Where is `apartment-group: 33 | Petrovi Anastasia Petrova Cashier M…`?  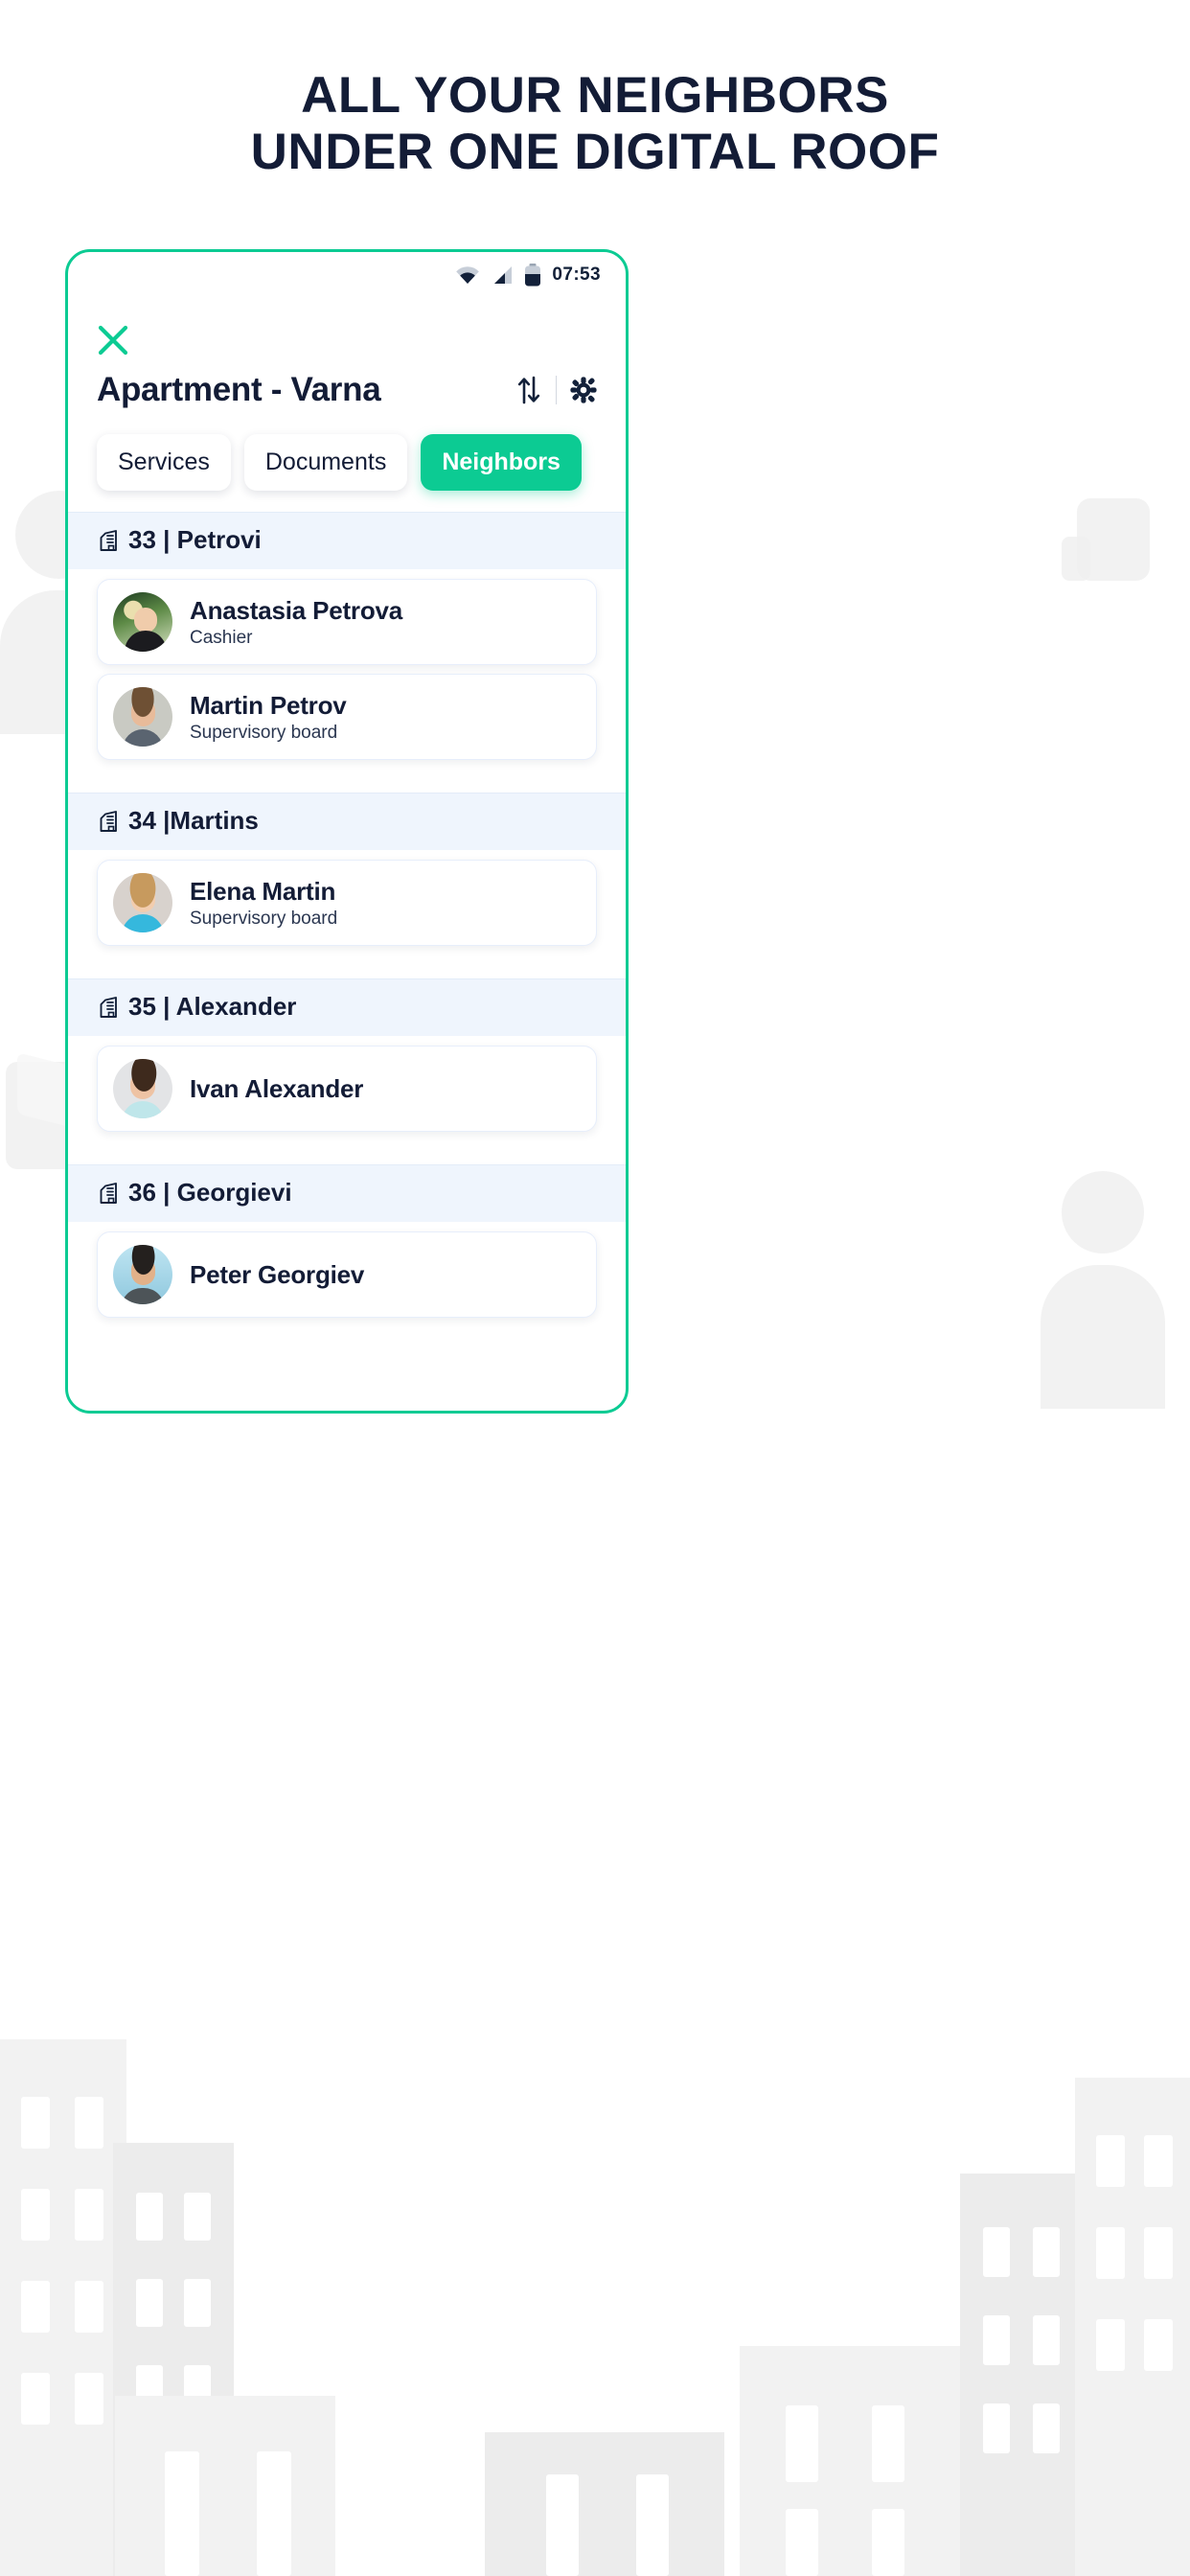 apartment-group: 33 | Petrovi Anastasia Petrova Cashier M… is located at coordinates (347, 652).